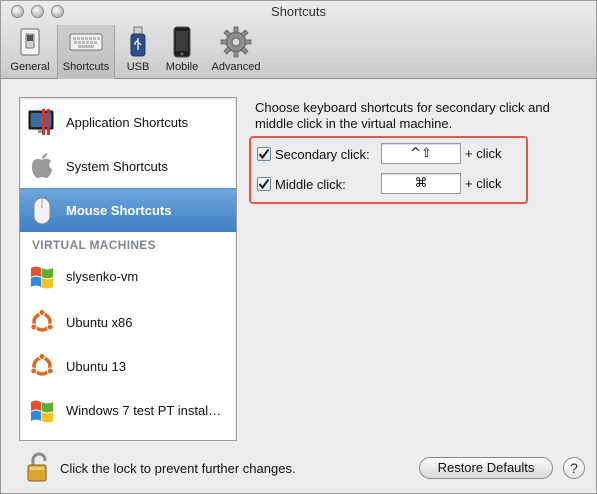 This screenshot has height=494, width=597. Describe the element at coordinates (86, 42) in the screenshot. I see `keyboard-icon` at that location.